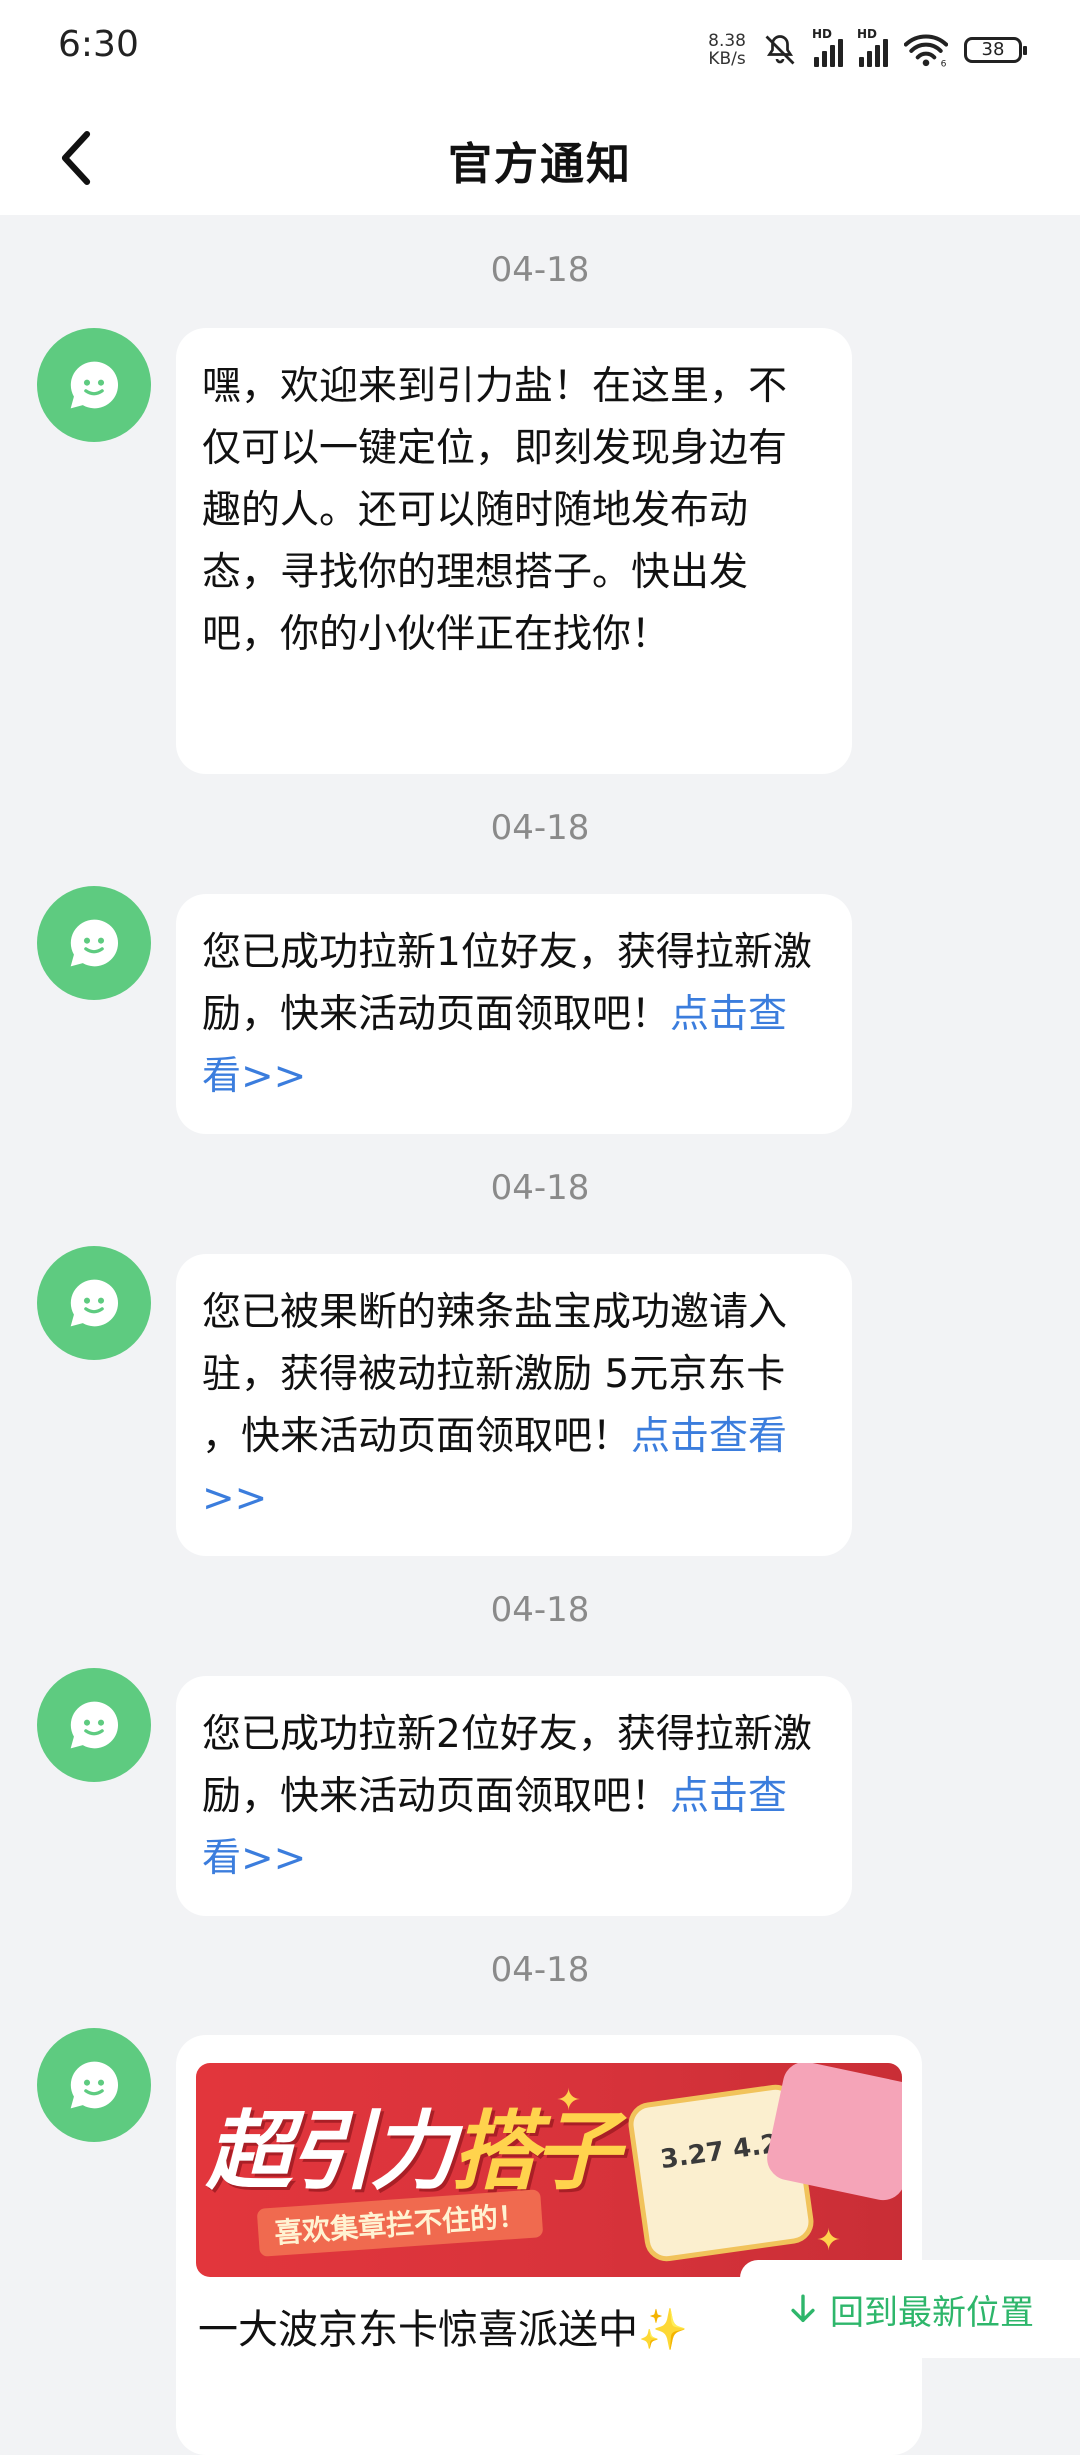  Describe the element at coordinates (443, 2330) in the screenshot. I see `promo-text: 一大波京东卡惊喜派送中✨` at that location.